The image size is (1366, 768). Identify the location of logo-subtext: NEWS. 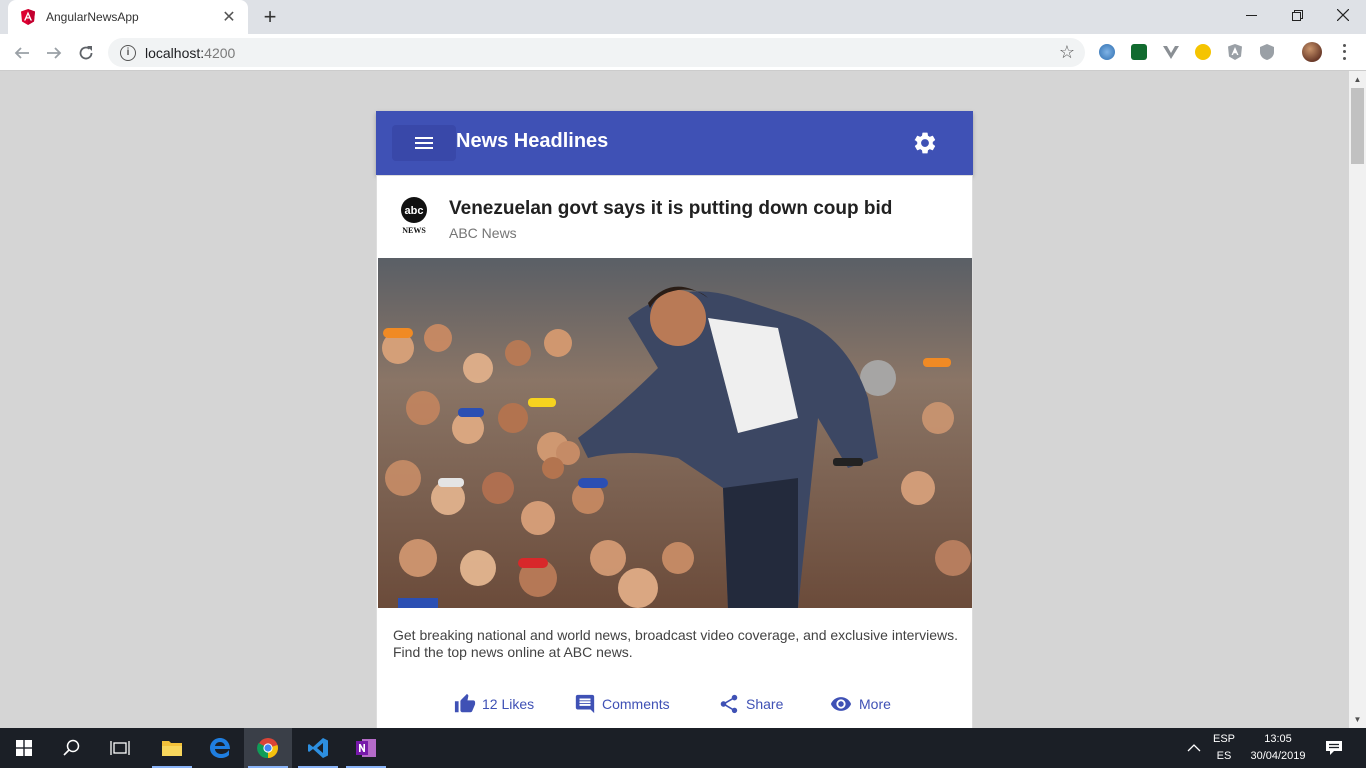
(414, 230).